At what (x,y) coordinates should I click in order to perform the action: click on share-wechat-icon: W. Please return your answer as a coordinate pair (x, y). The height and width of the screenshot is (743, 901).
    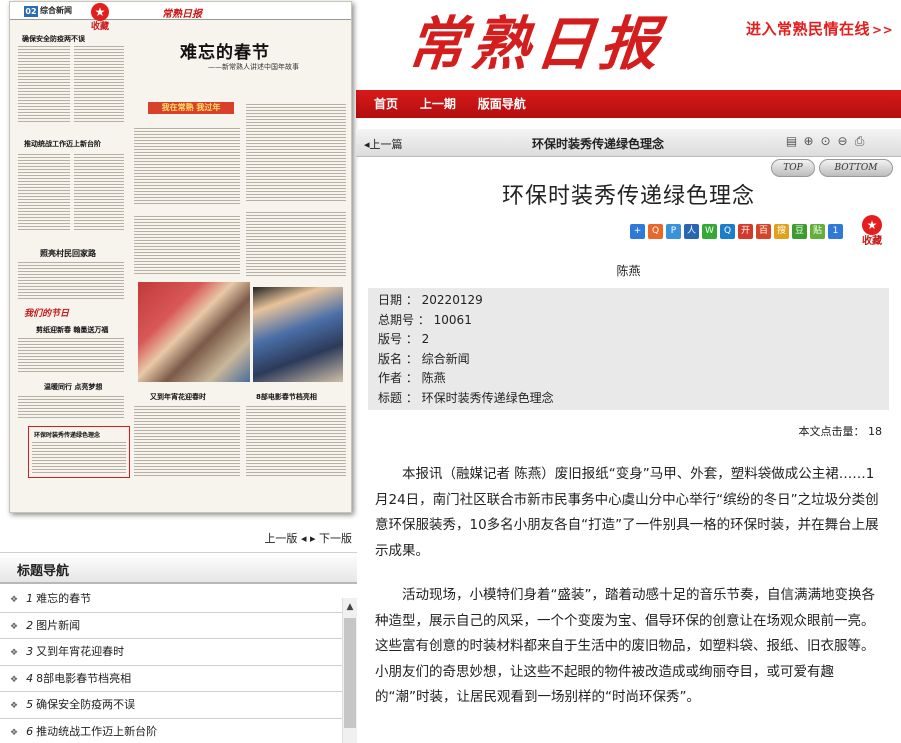
    Looking at the image, I should click on (709, 231).